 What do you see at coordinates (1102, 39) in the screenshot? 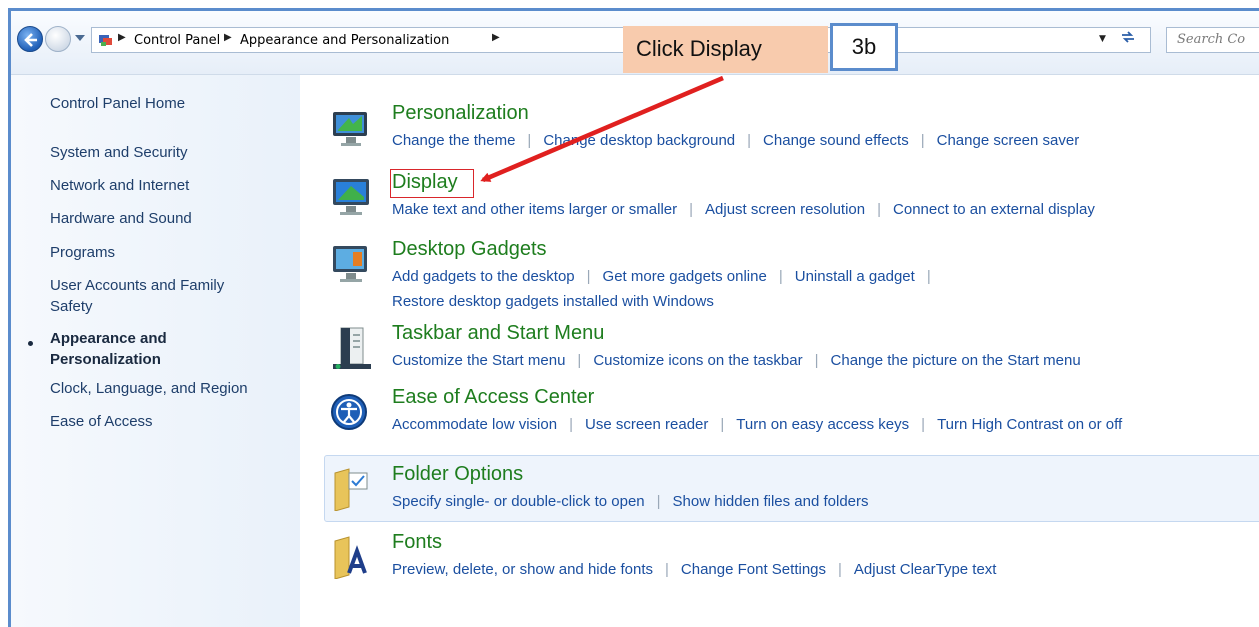
I see `address-dropdown-icon: ▼` at bounding box center [1102, 39].